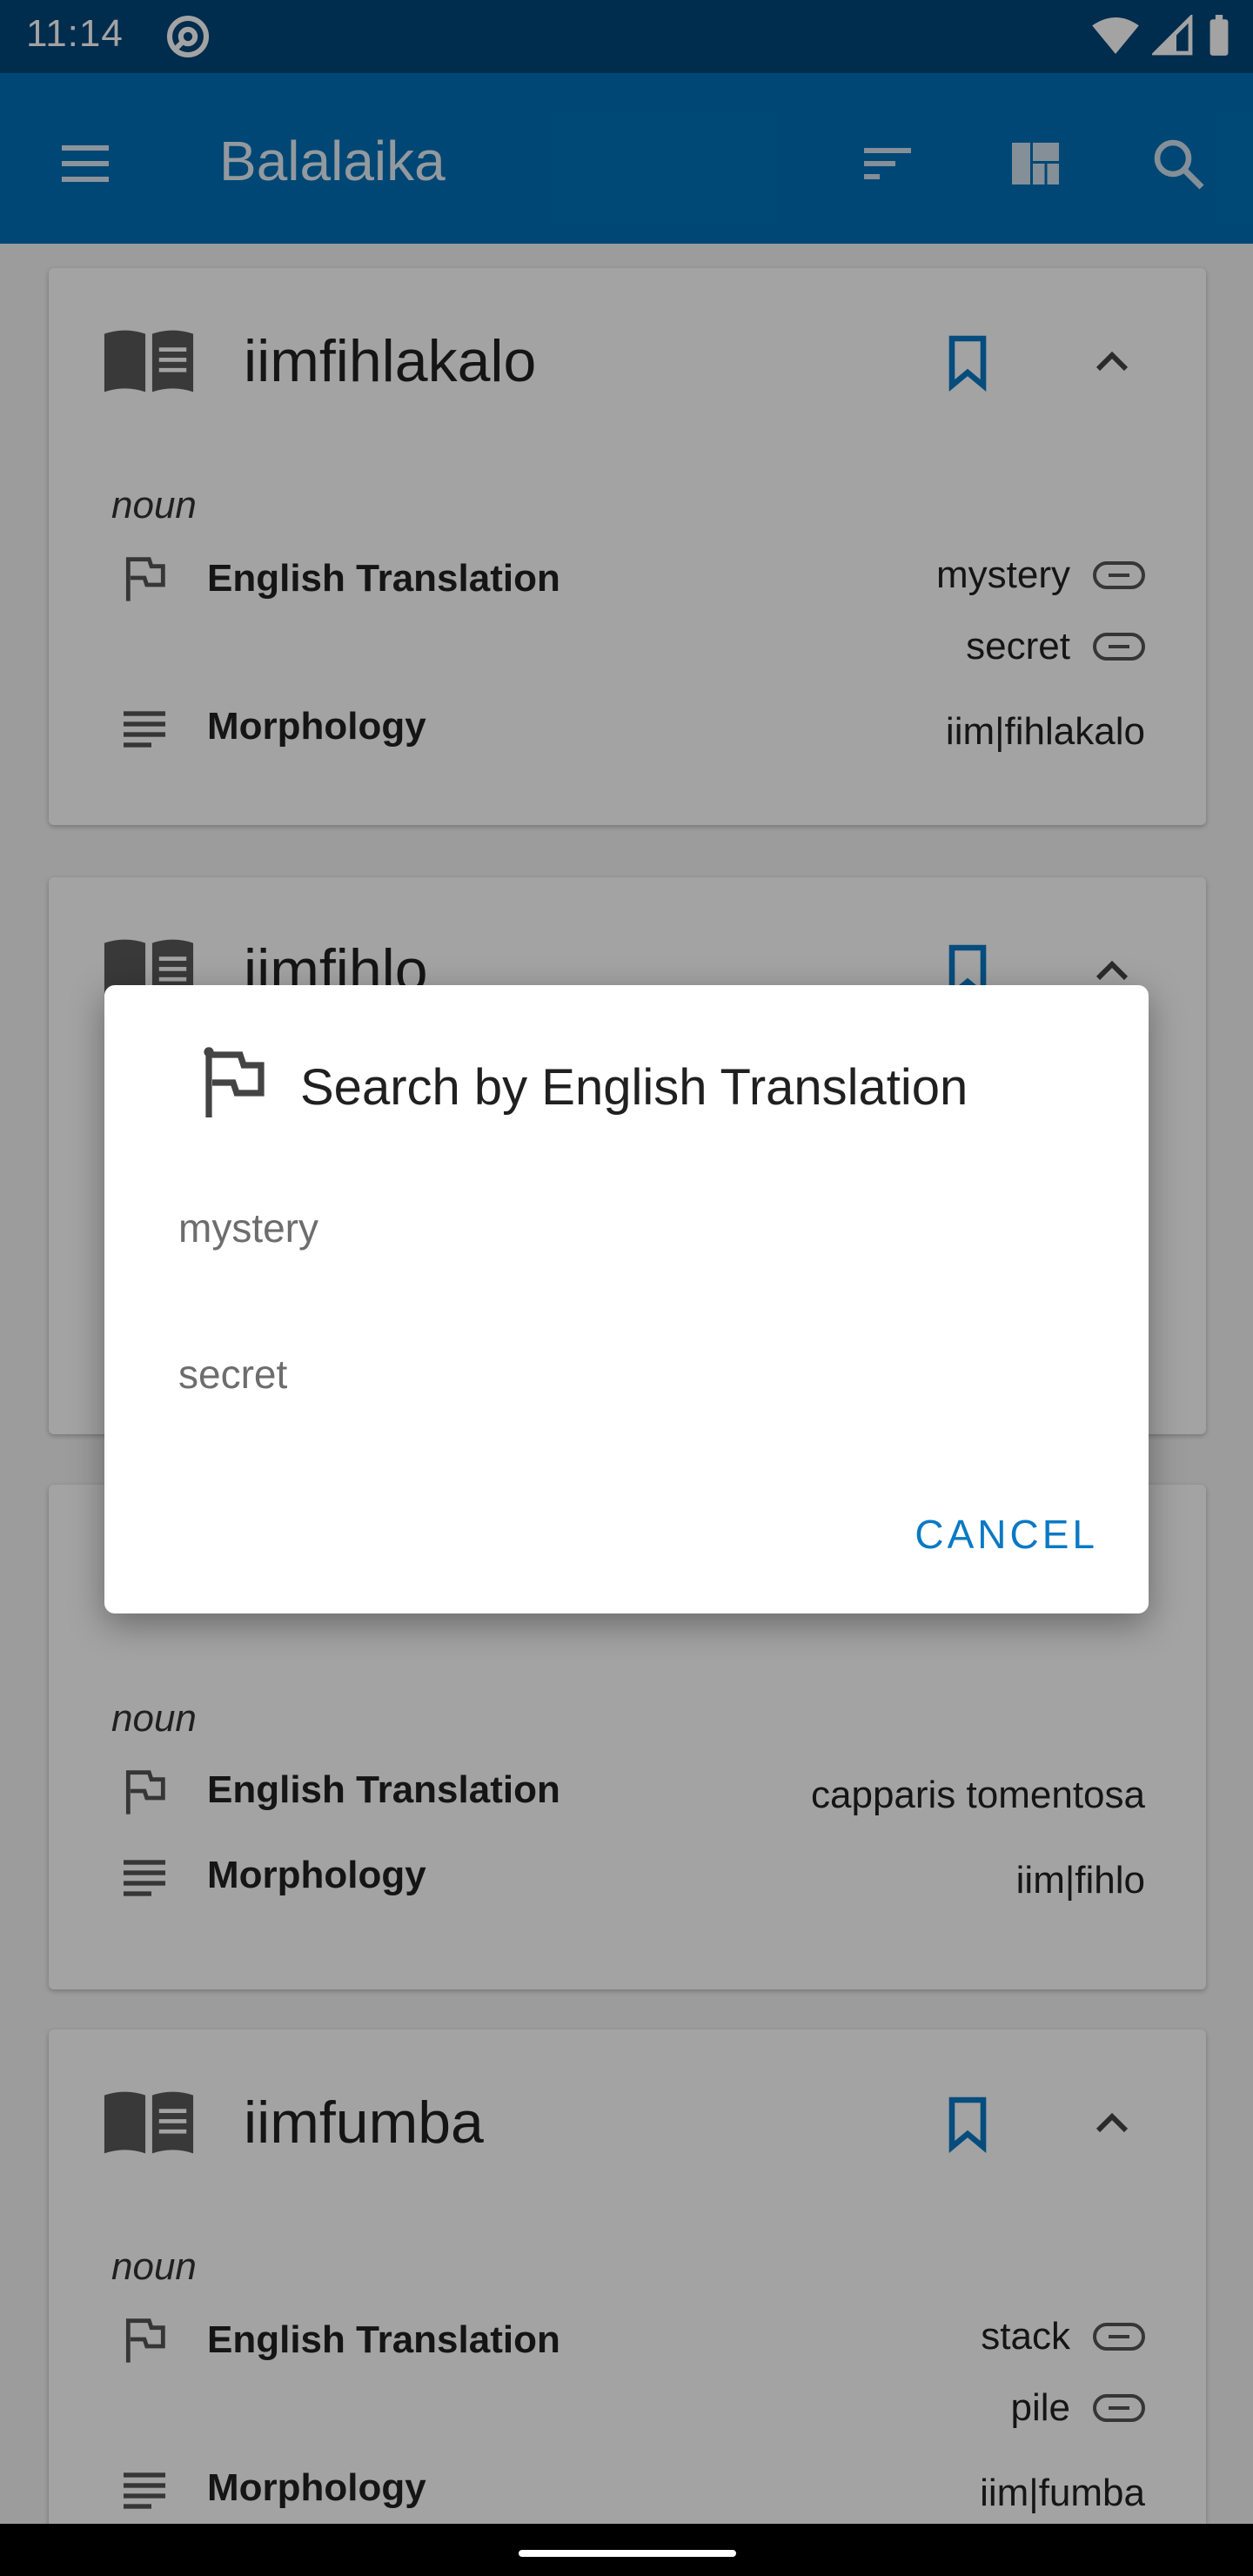 Image resolution: width=1253 pixels, height=2576 pixels. Describe the element at coordinates (634, 1088) in the screenshot. I see `dialog-title: Search by English Translation` at that location.